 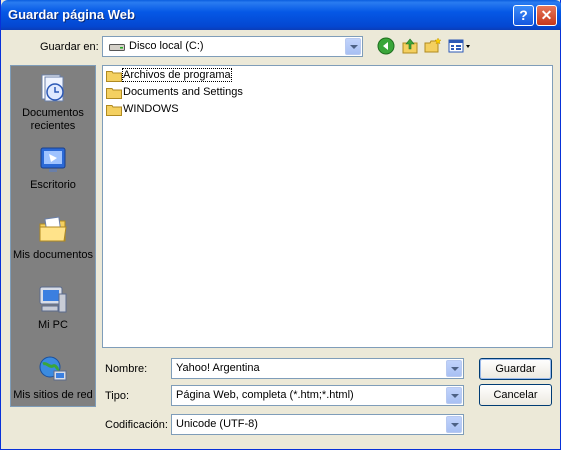 I want to click on save-in-value: Disco local (C:), so click(x=166, y=46).